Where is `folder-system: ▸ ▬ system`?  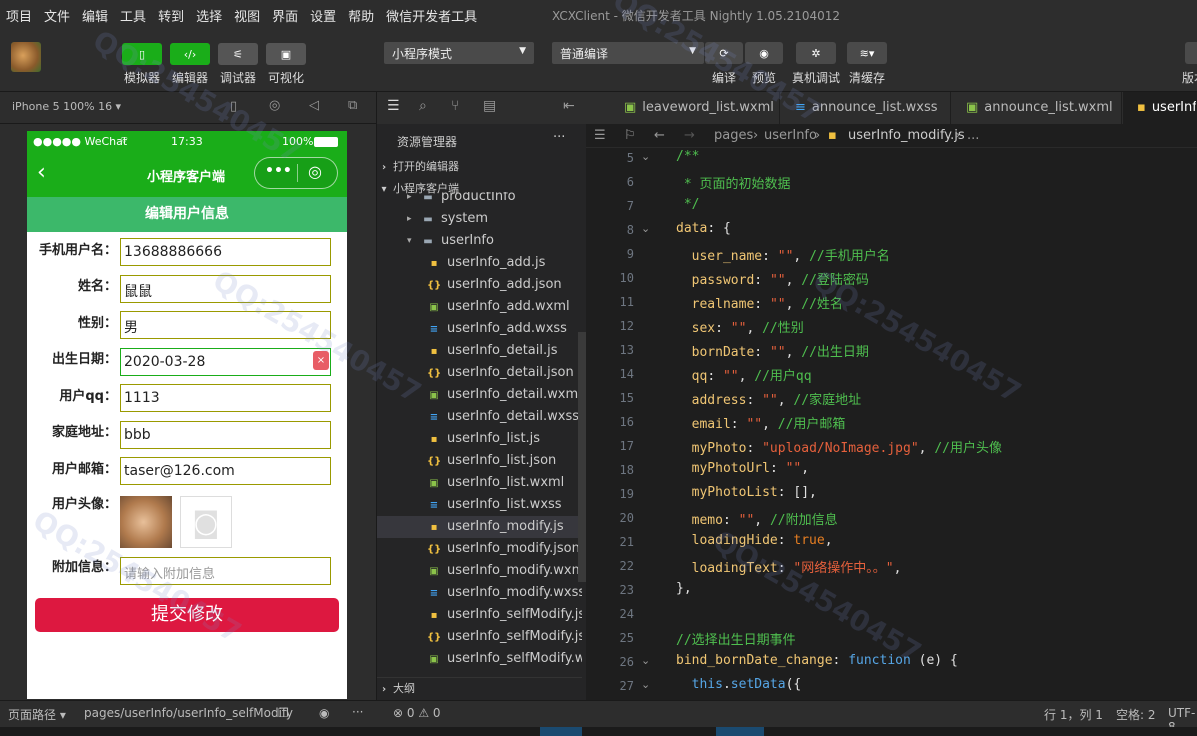 folder-system: ▸ ▬ system is located at coordinates (479, 219).